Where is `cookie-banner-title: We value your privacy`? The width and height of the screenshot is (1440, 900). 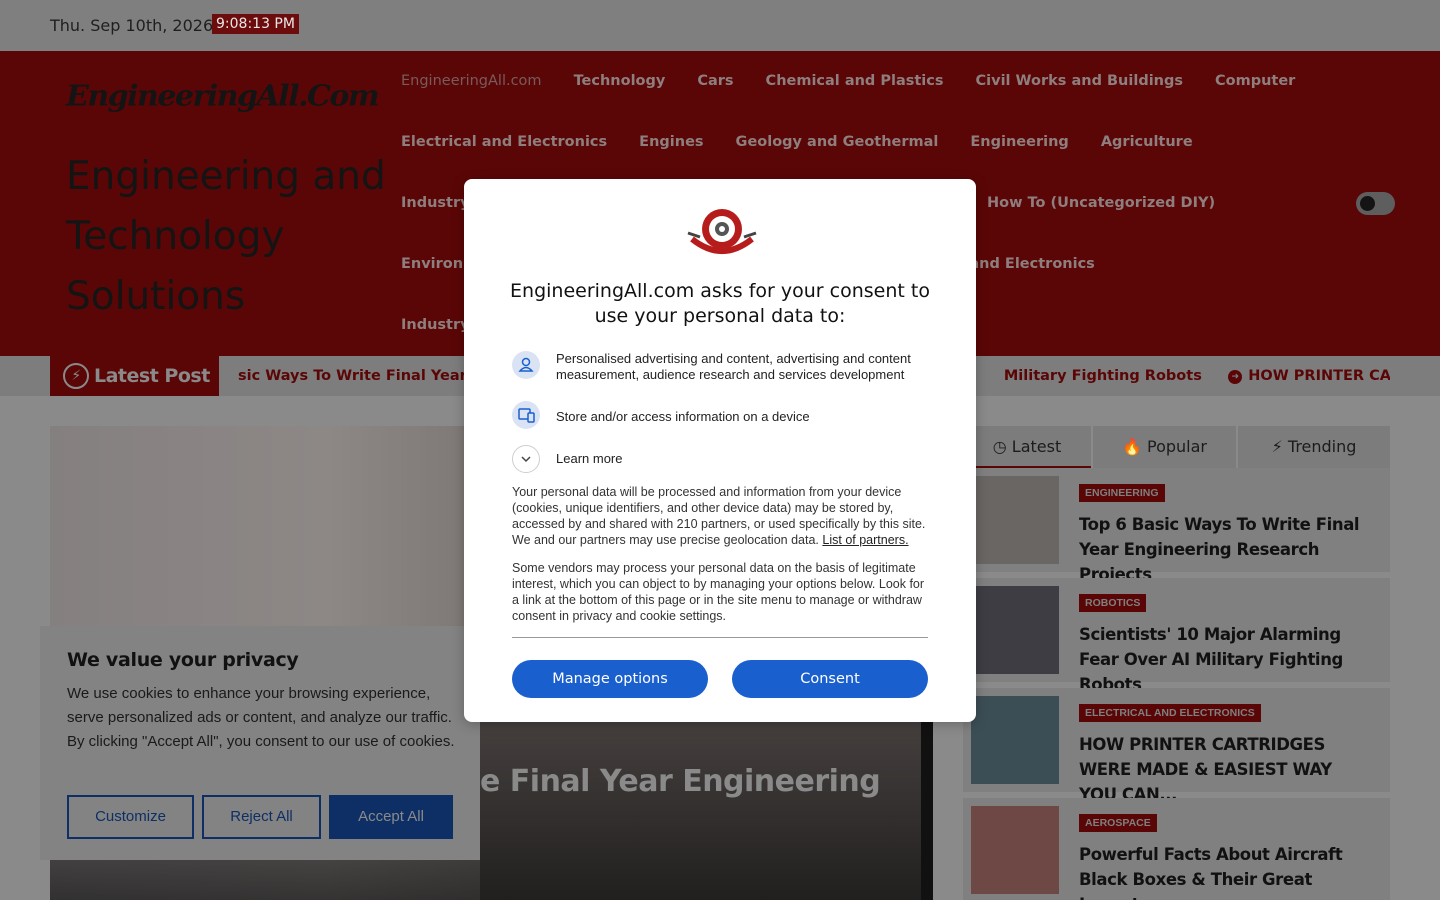 cookie-banner-title: We value your privacy is located at coordinates (183, 660).